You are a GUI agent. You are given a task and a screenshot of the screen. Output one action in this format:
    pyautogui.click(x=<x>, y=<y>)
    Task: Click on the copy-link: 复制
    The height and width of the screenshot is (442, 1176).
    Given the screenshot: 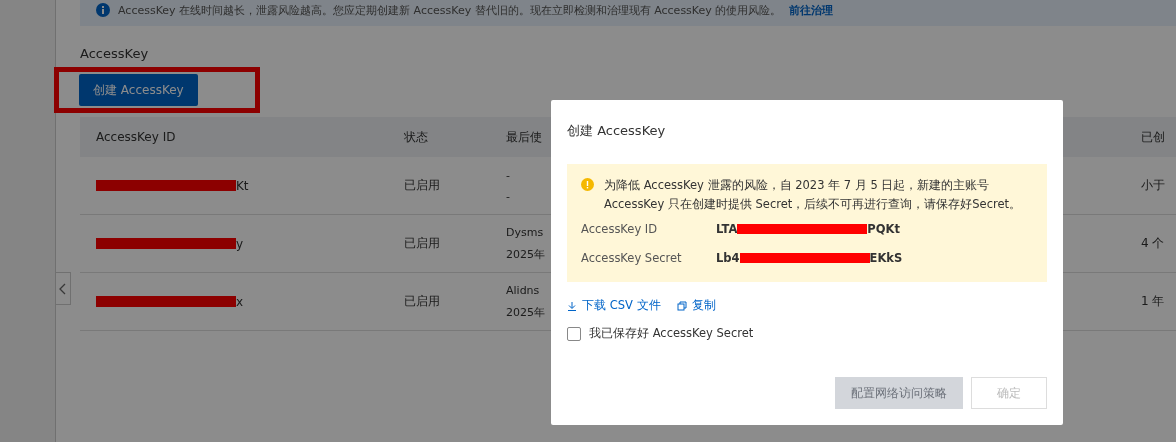 What is the action you would take?
    pyautogui.click(x=696, y=305)
    